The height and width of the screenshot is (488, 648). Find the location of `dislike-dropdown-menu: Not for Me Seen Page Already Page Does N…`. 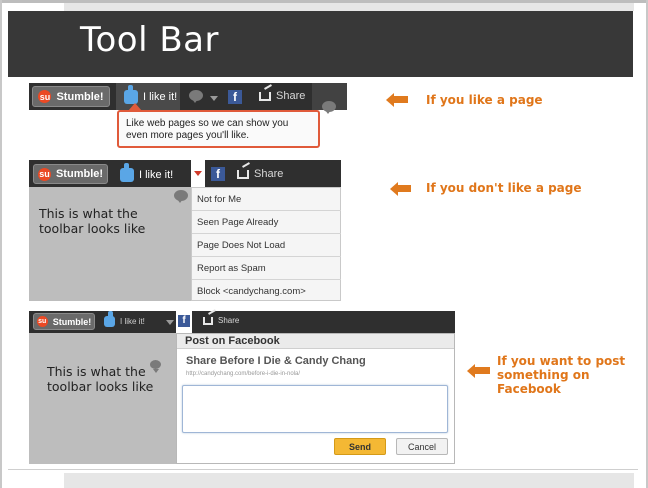

dislike-dropdown-menu: Not for Me Seen Page Already Page Does N… is located at coordinates (266, 244).